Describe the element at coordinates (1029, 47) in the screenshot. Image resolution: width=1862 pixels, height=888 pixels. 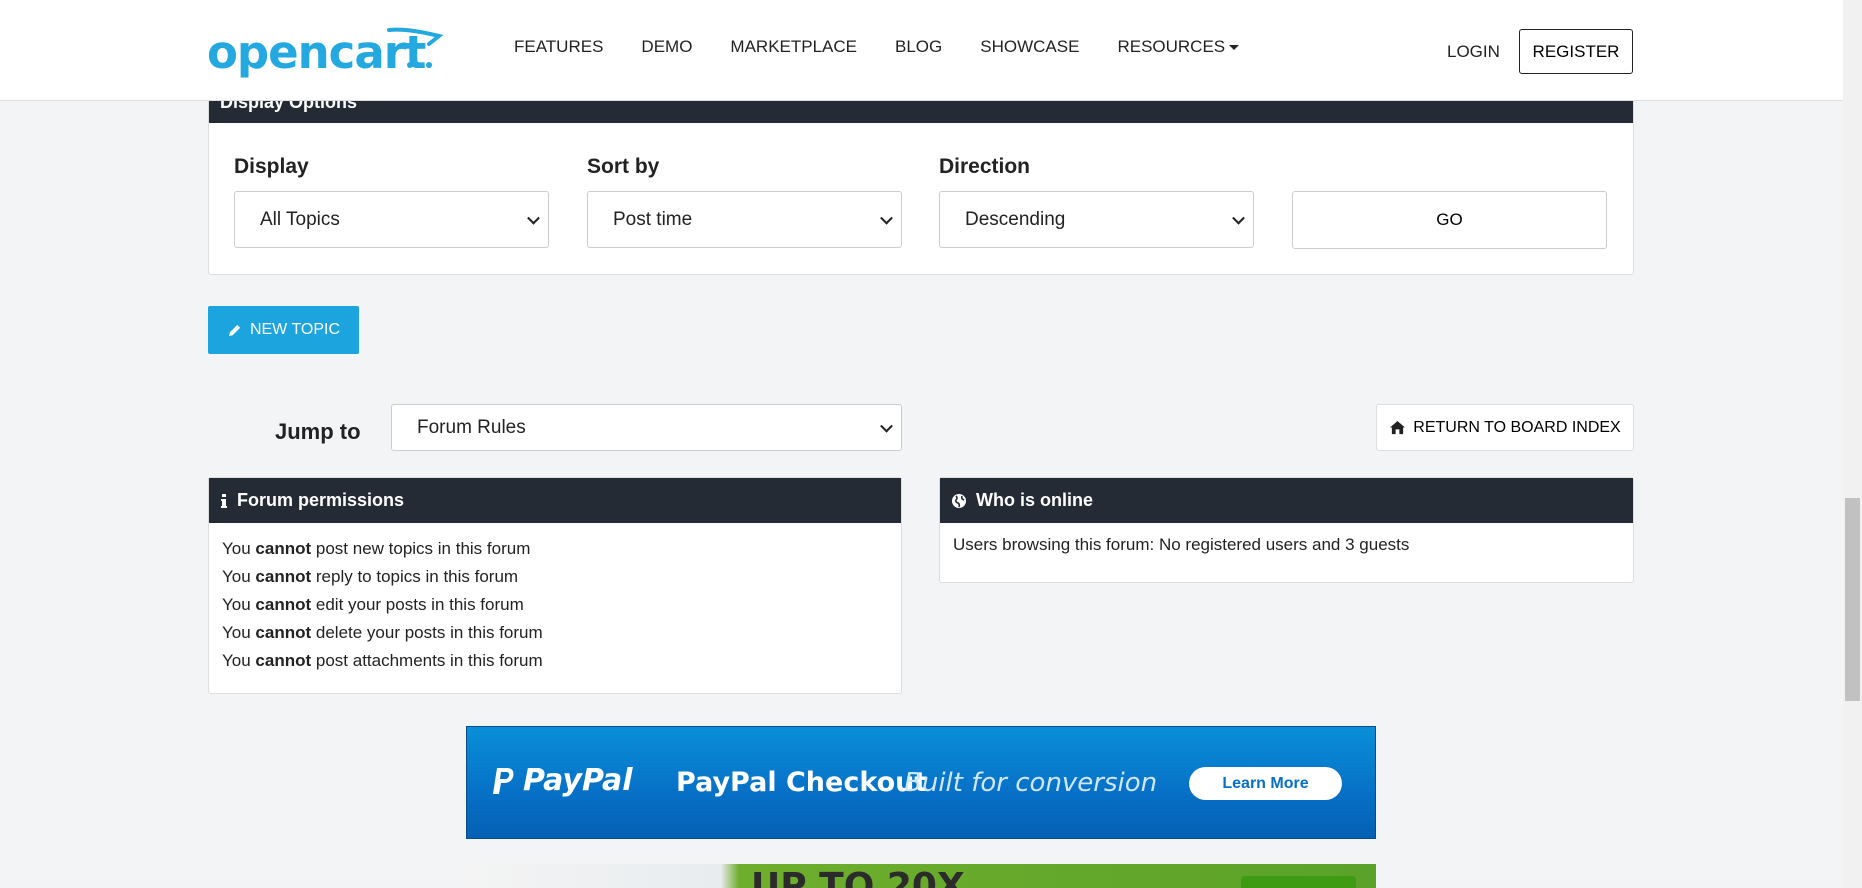
I see `nav-showcase: SHOWCASE` at that location.